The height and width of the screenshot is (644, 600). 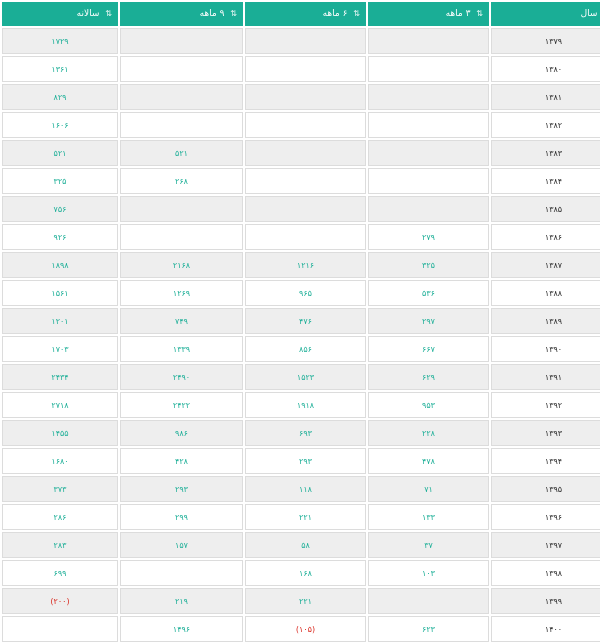 I want to click on cell-annual: ۹۲۶, so click(x=60, y=237).